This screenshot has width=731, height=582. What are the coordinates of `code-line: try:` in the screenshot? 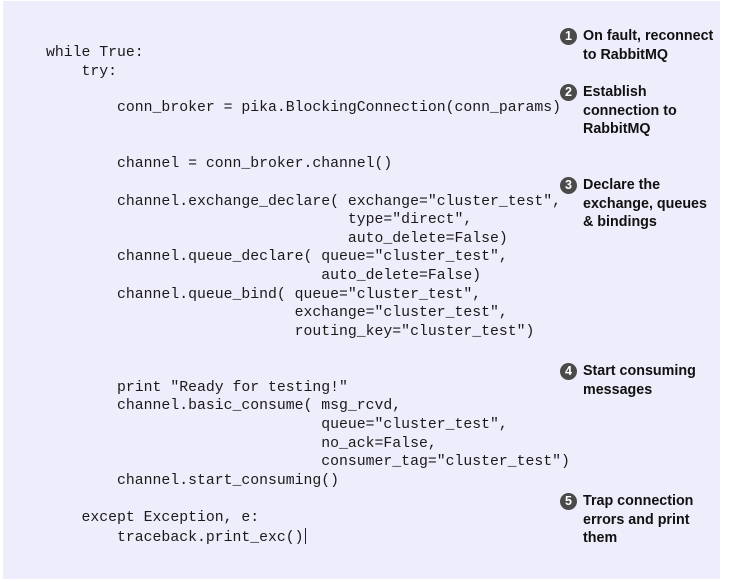 It's located at (82, 72).